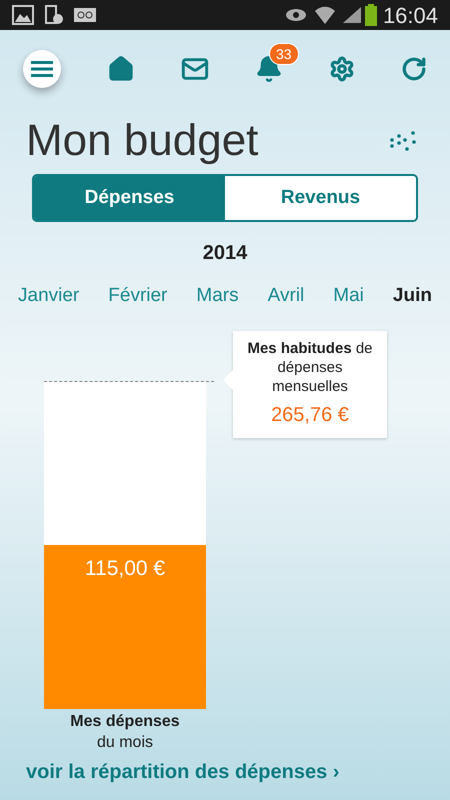 This screenshot has height=800, width=450. Describe the element at coordinates (410, 16) in the screenshot. I see `clock-time: 16:04` at that location.